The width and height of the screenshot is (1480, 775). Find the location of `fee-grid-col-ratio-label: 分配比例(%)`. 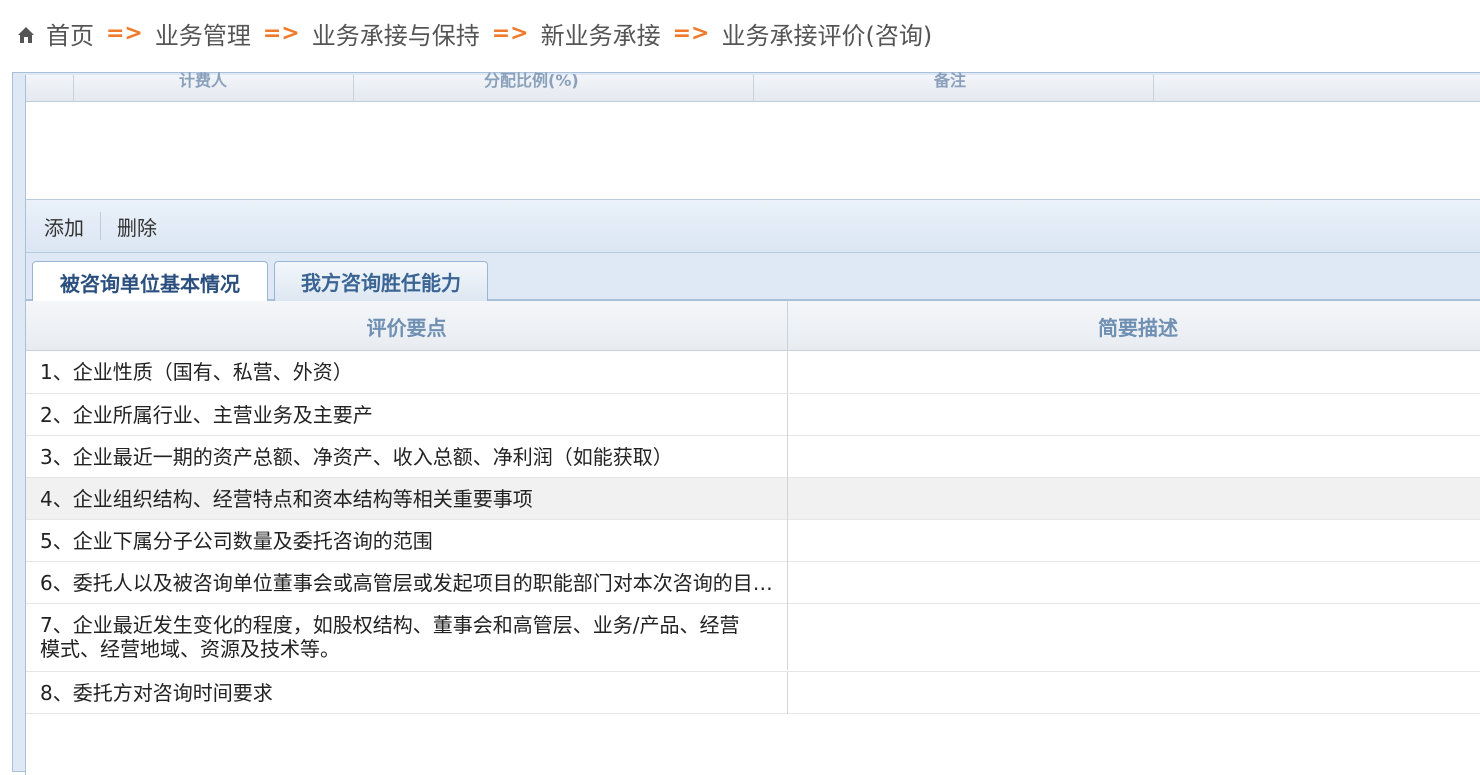

fee-grid-col-ratio-label: 分配比例(%) is located at coordinates (531, 80).